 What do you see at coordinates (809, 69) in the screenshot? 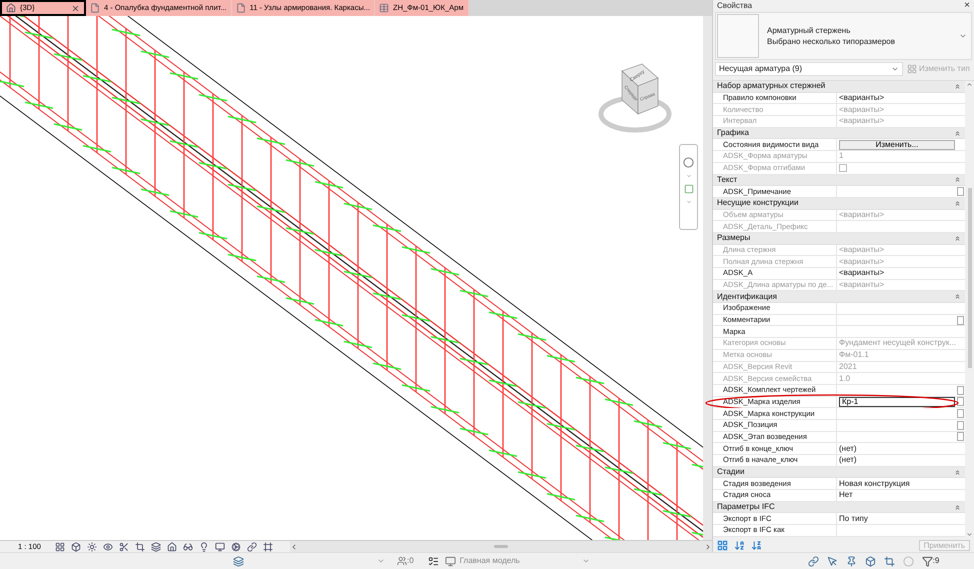
I see `filter-dropdown: Несущая арматура (9)` at bounding box center [809, 69].